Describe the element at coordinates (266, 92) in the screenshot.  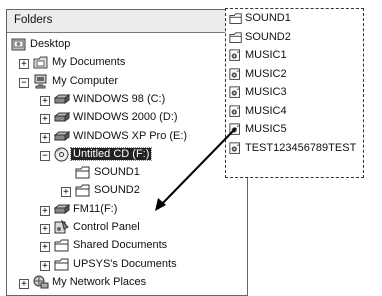
I see `file-item-label: MUSIC3` at that location.